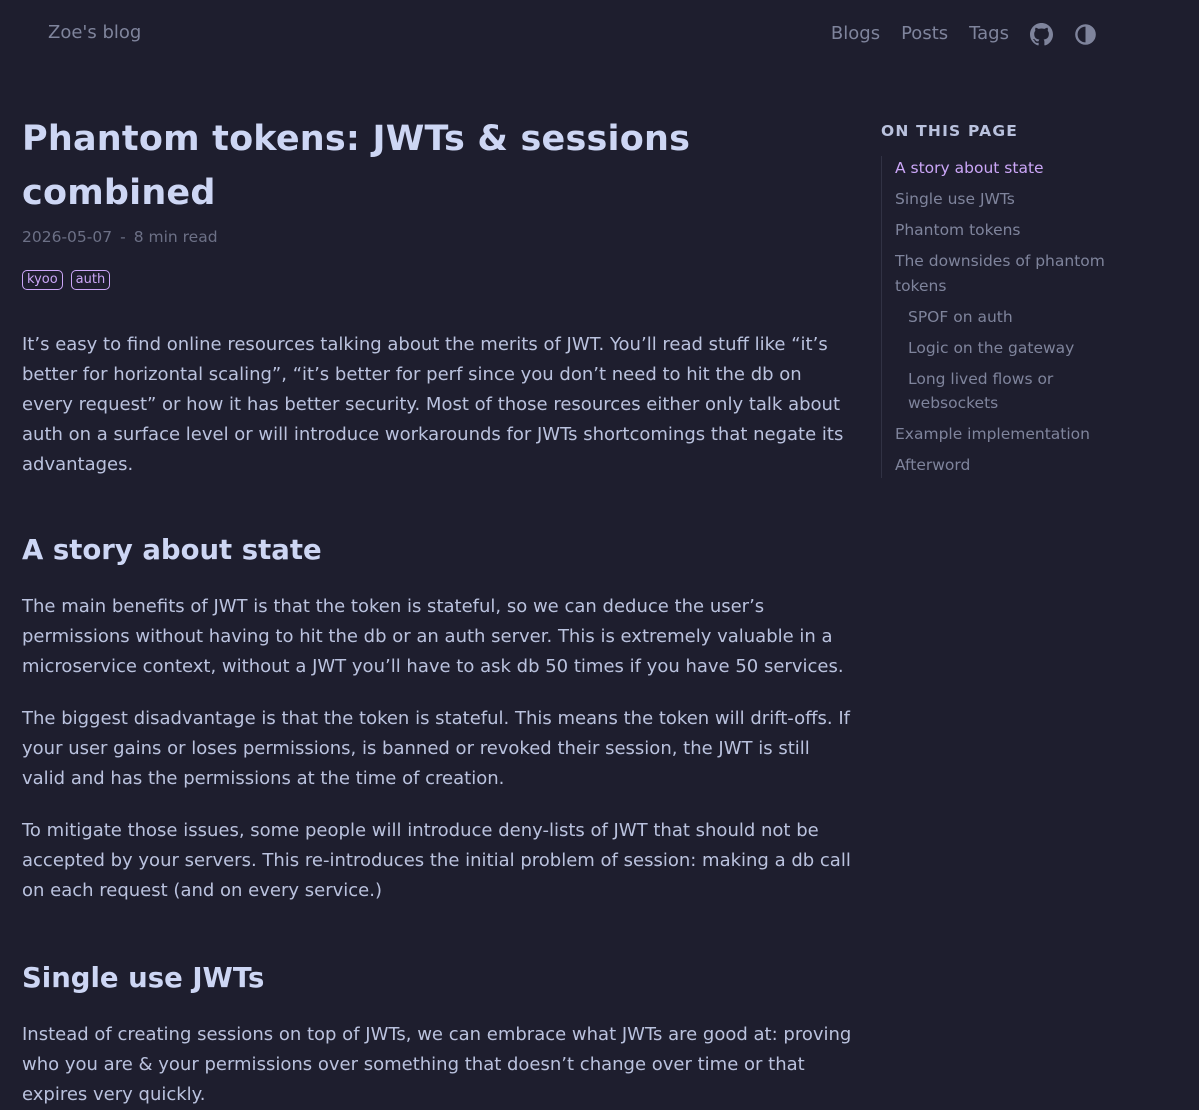  I want to click on toc-item-logic-on-the-gateway: Logic on the gateway, so click(1013, 348).